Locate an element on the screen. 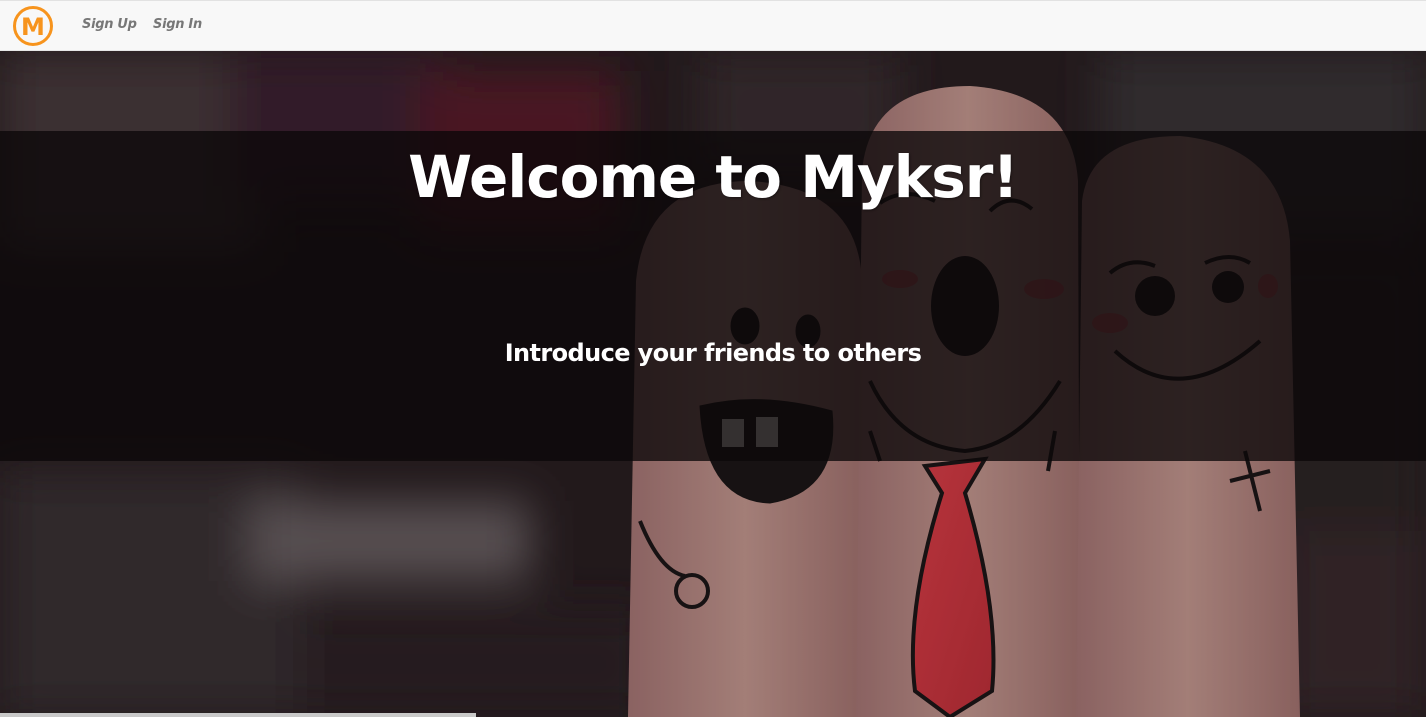 Image resolution: width=1426 pixels, height=717 pixels. hero-headline: Welcome to Myksr! is located at coordinates (713, 177).